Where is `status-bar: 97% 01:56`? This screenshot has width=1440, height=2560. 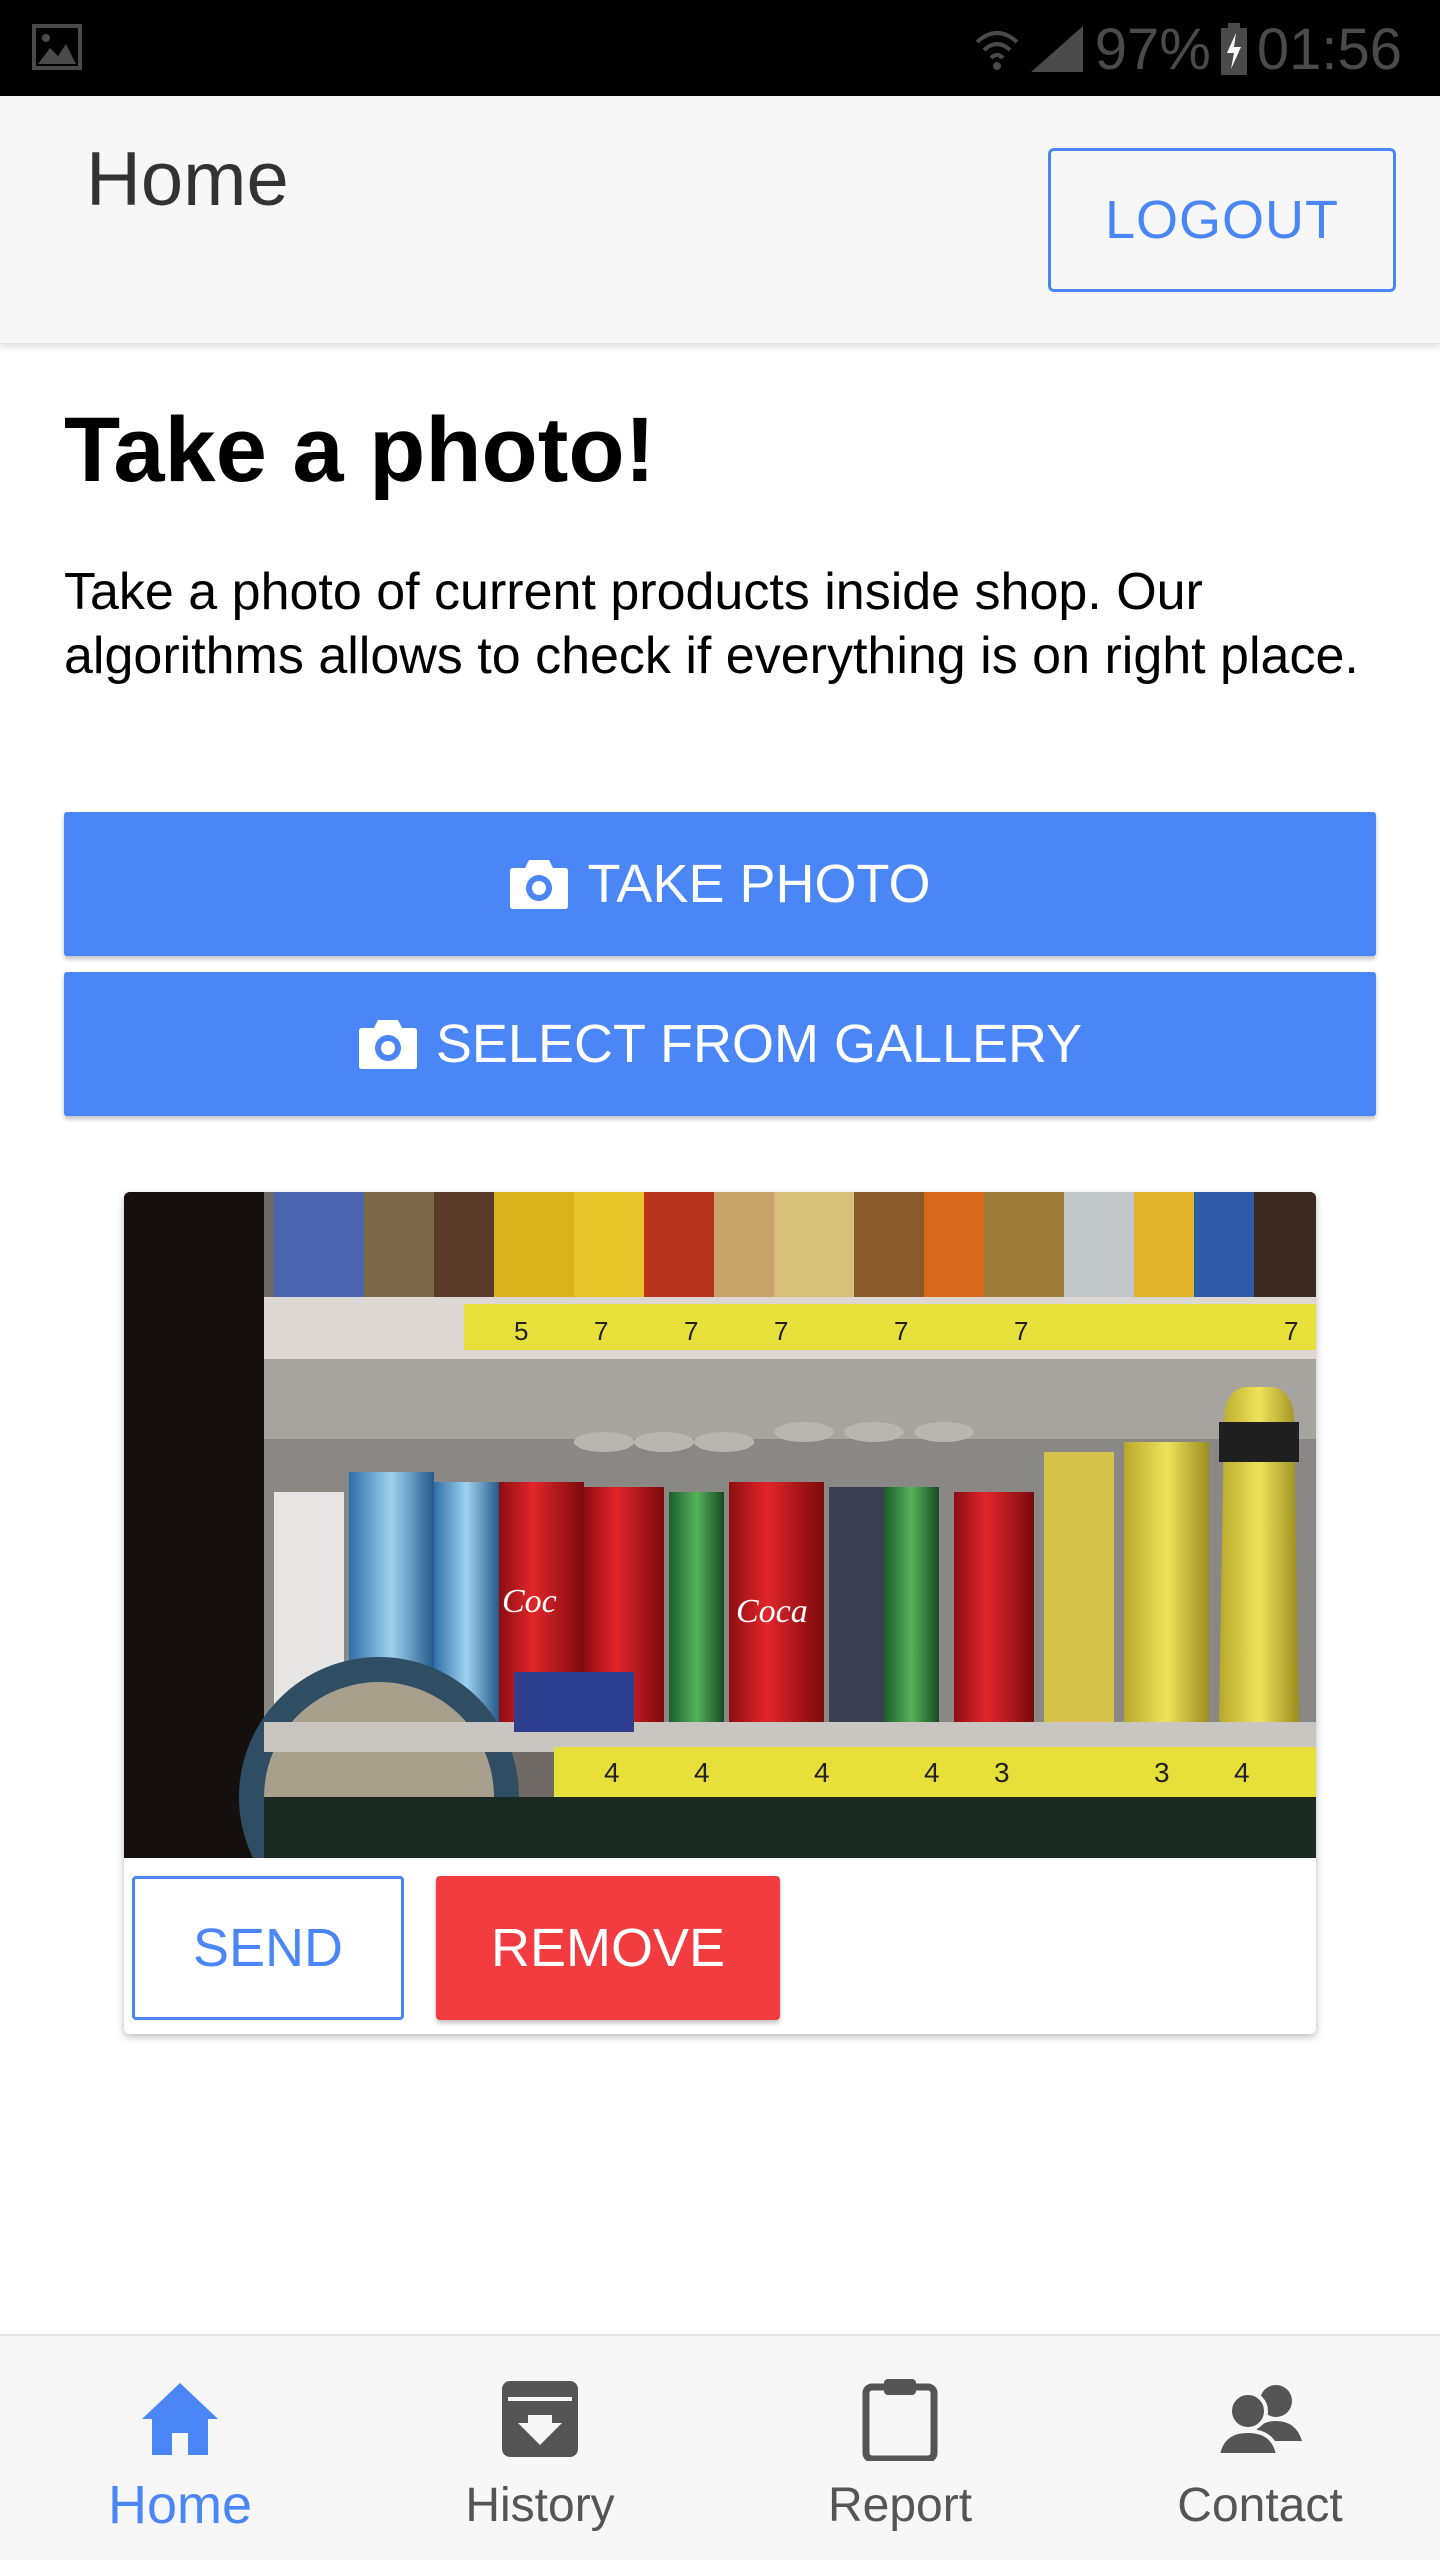
status-bar: 97% 01:56 is located at coordinates (720, 48).